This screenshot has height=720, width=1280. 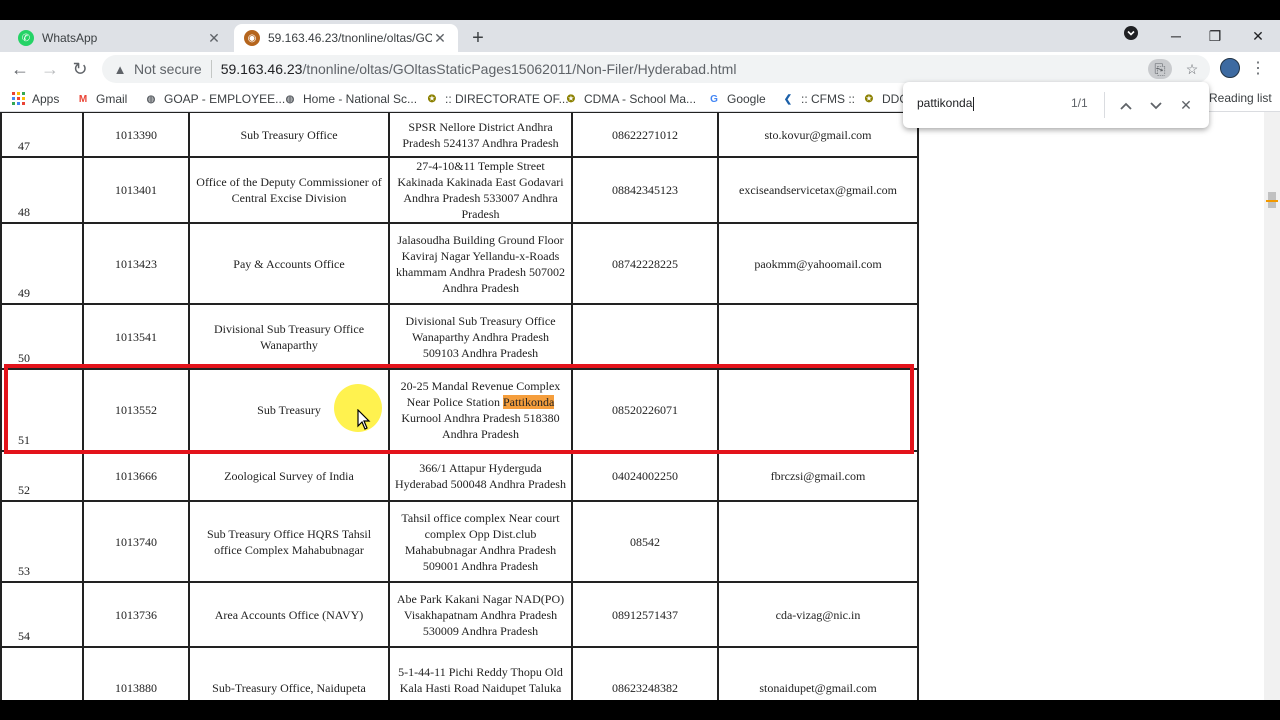 What do you see at coordinates (645, 190) in the screenshot?
I see `phone-cell: 08842345123` at bounding box center [645, 190].